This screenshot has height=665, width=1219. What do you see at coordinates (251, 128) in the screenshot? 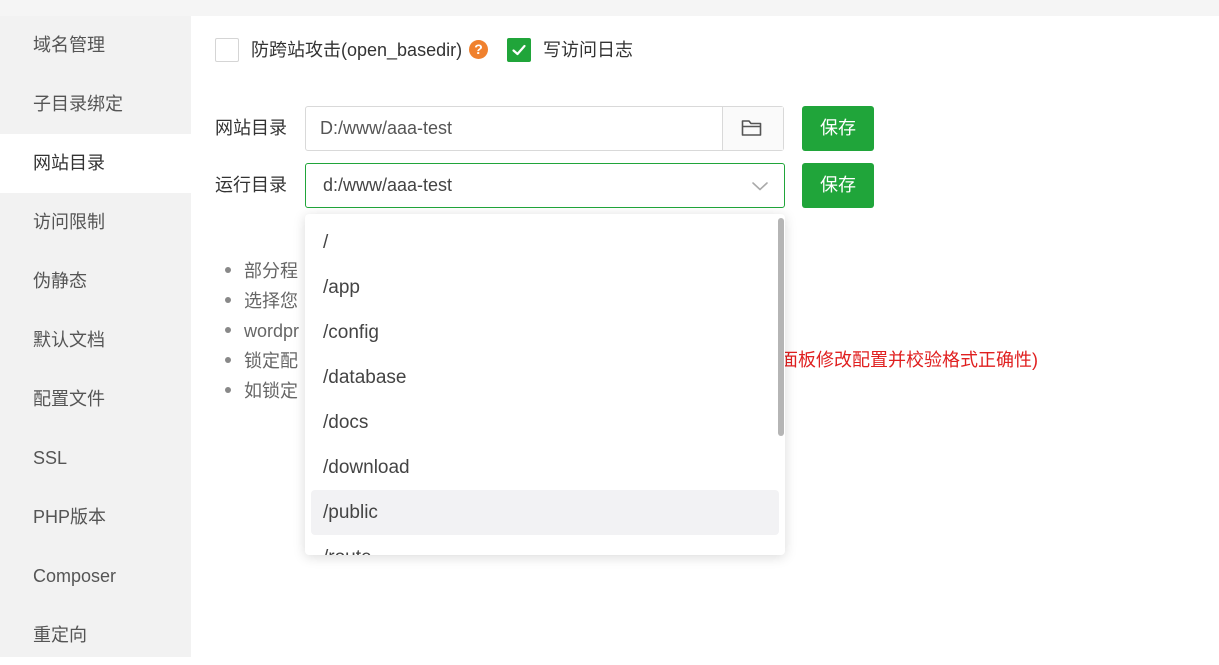
I see `site-dir-label: 网站目录` at bounding box center [251, 128].